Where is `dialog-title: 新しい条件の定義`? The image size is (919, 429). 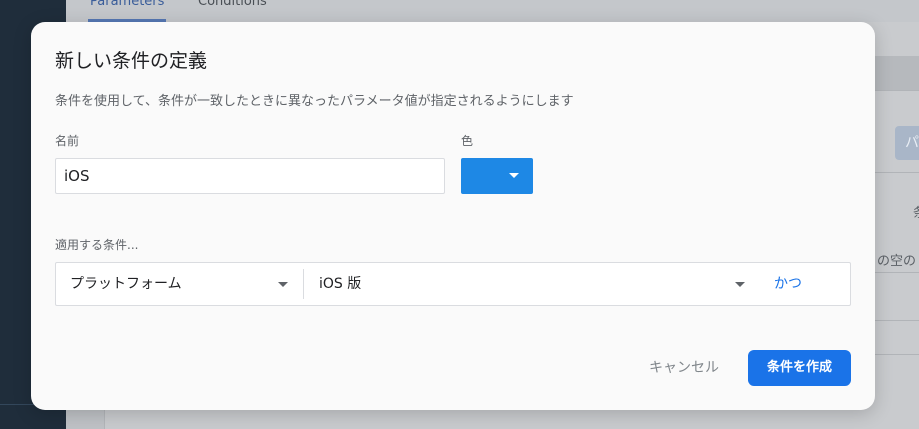 dialog-title: 新しい条件の定義 is located at coordinates (131, 61).